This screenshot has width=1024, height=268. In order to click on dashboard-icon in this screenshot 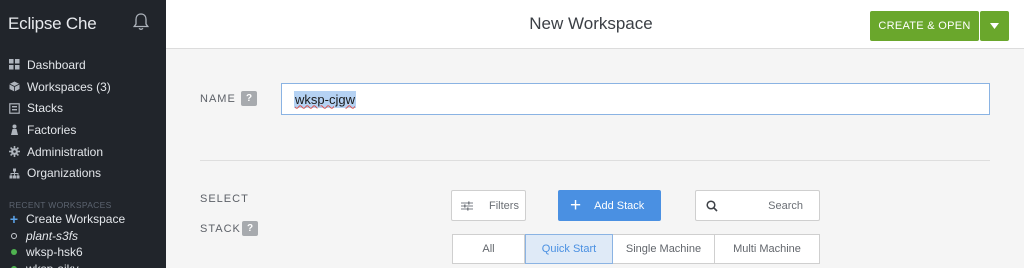, I will do `click(14, 64)`.